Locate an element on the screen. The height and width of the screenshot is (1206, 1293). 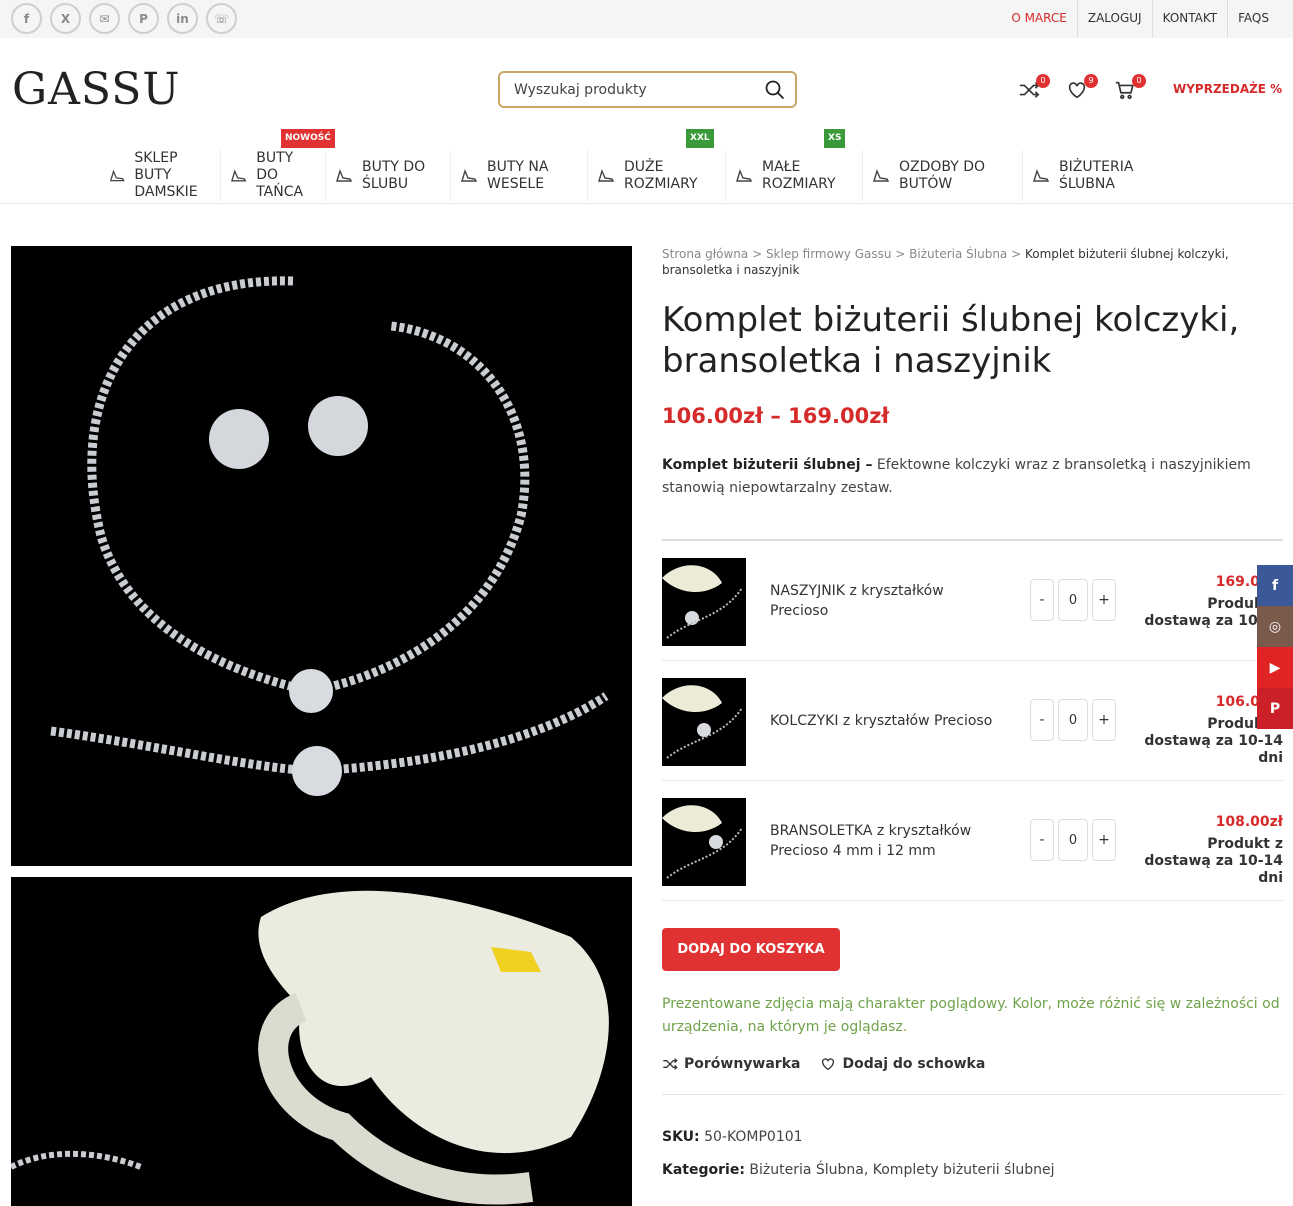
nav-label: BUTY DO TAŃCA is located at coordinates (280, 175).